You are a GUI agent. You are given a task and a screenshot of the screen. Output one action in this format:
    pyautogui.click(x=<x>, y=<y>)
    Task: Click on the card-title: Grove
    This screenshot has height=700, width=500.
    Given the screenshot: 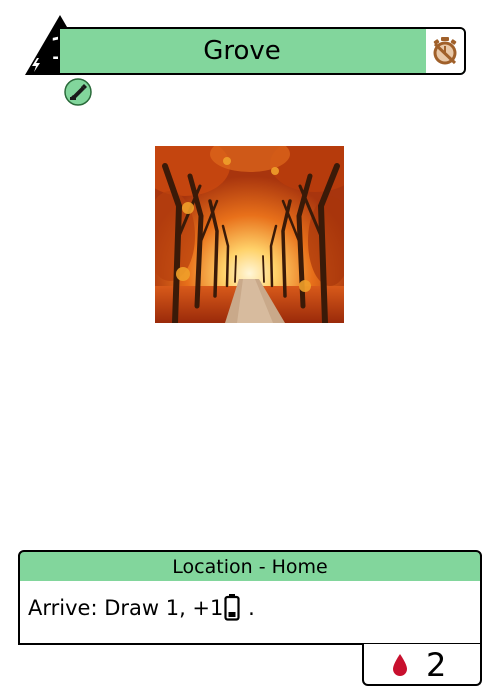 What is the action you would take?
    pyautogui.click(x=242, y=51)
    